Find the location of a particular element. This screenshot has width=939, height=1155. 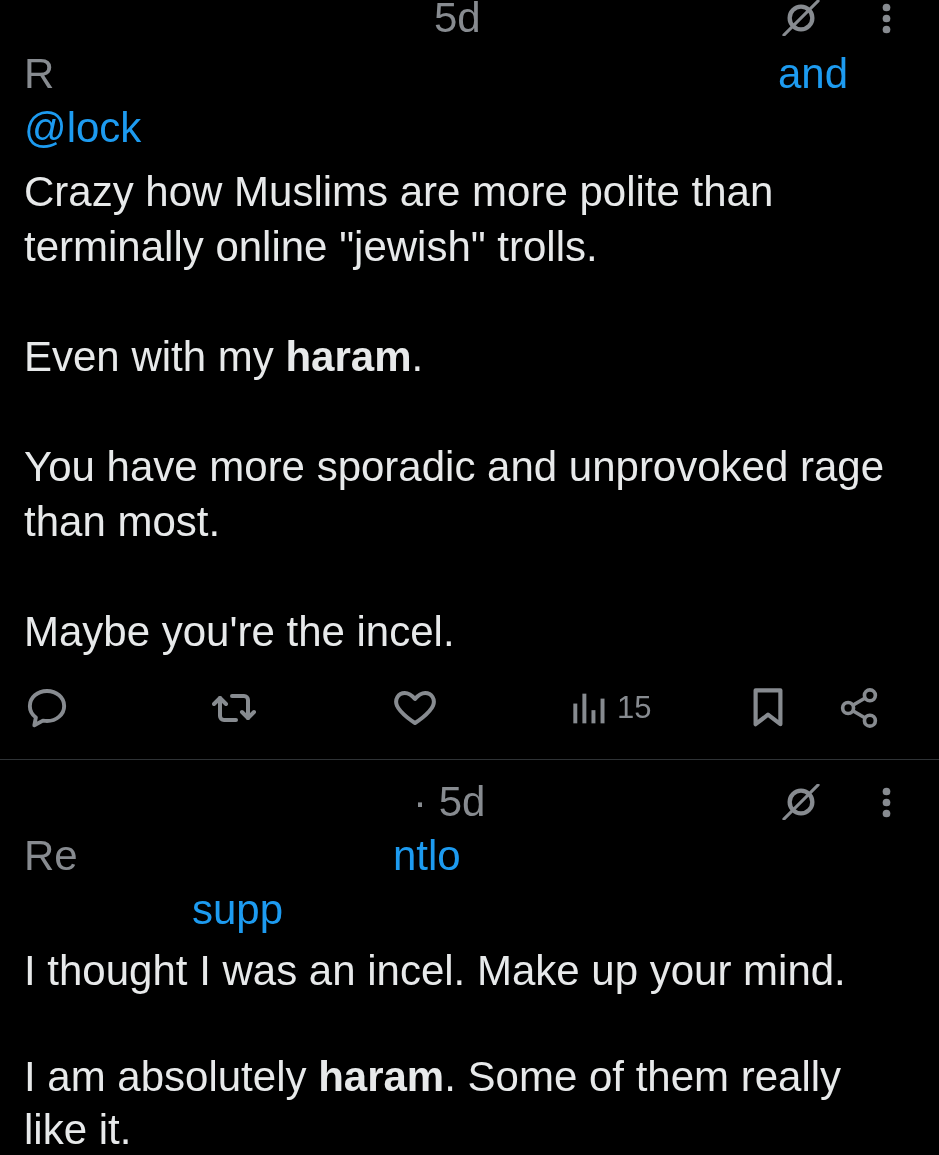

reply-to-link: @lock is located at coordinates (83, 128).